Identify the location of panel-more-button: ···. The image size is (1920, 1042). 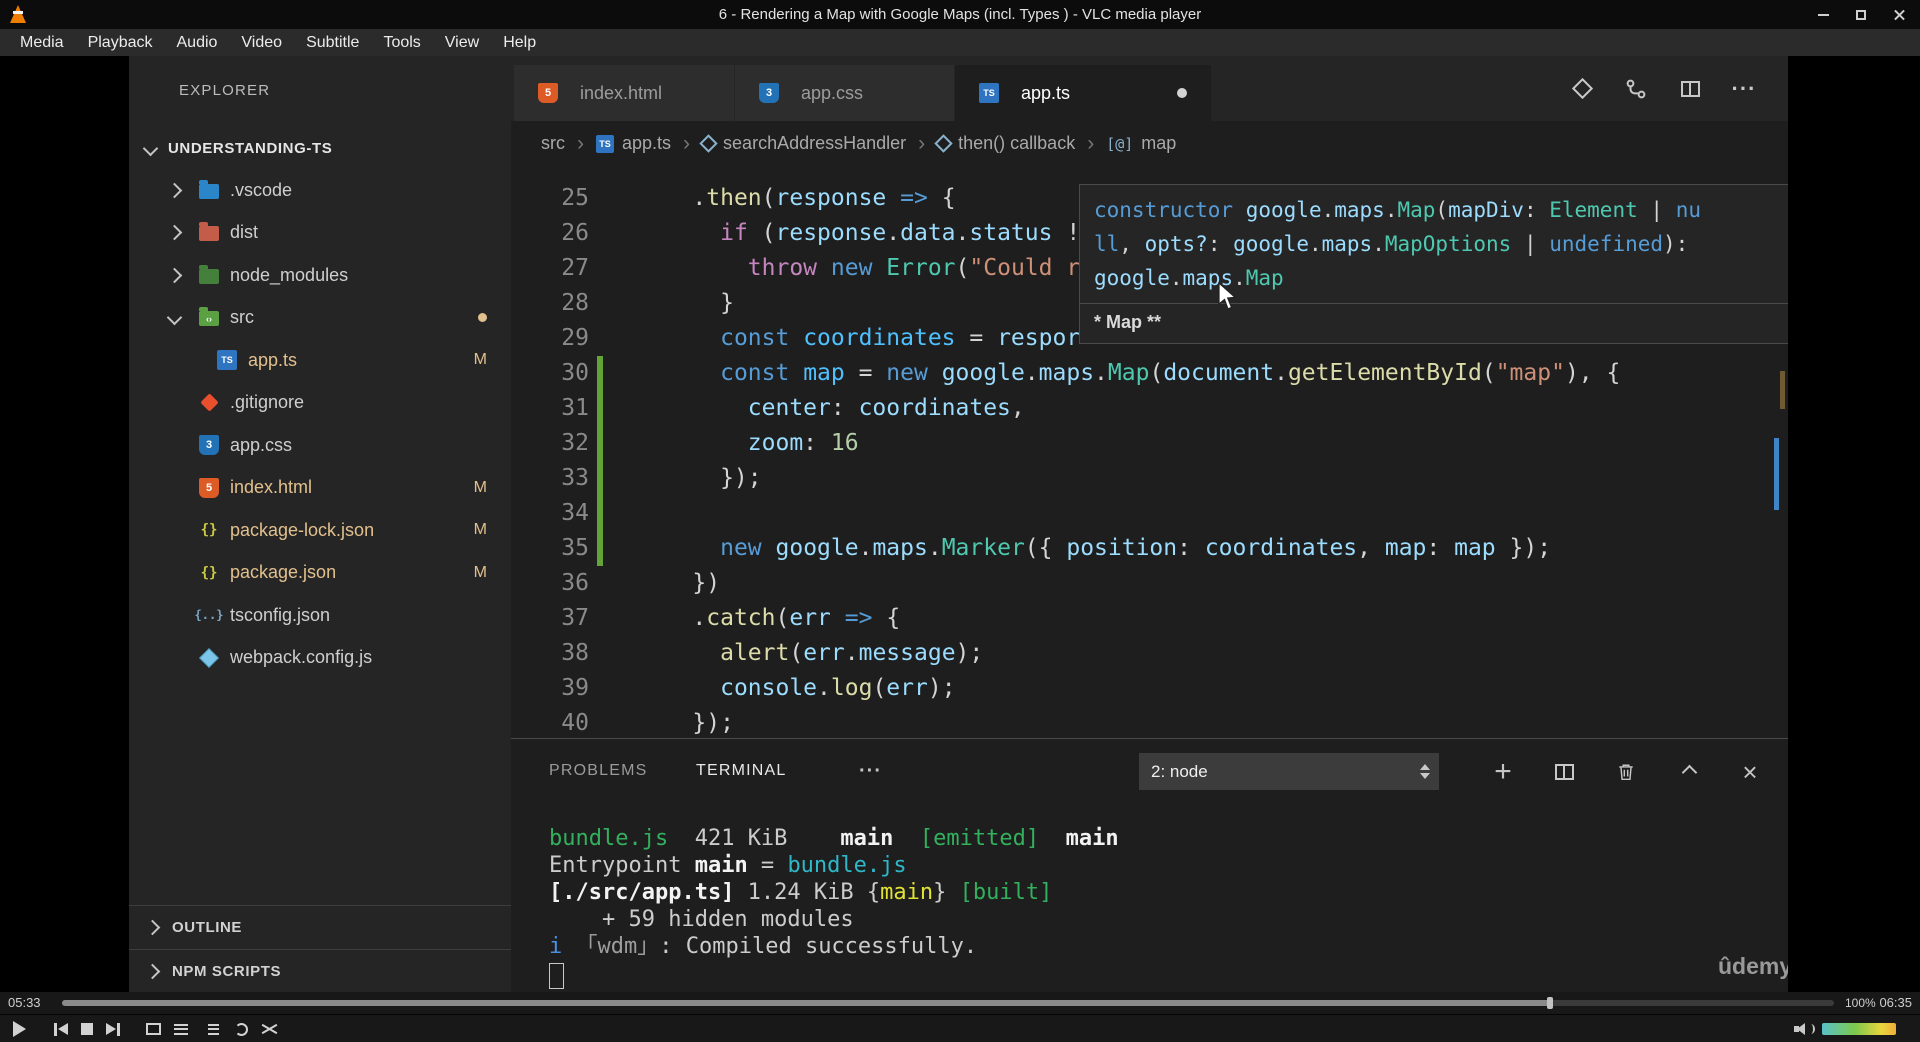
(870, 771).